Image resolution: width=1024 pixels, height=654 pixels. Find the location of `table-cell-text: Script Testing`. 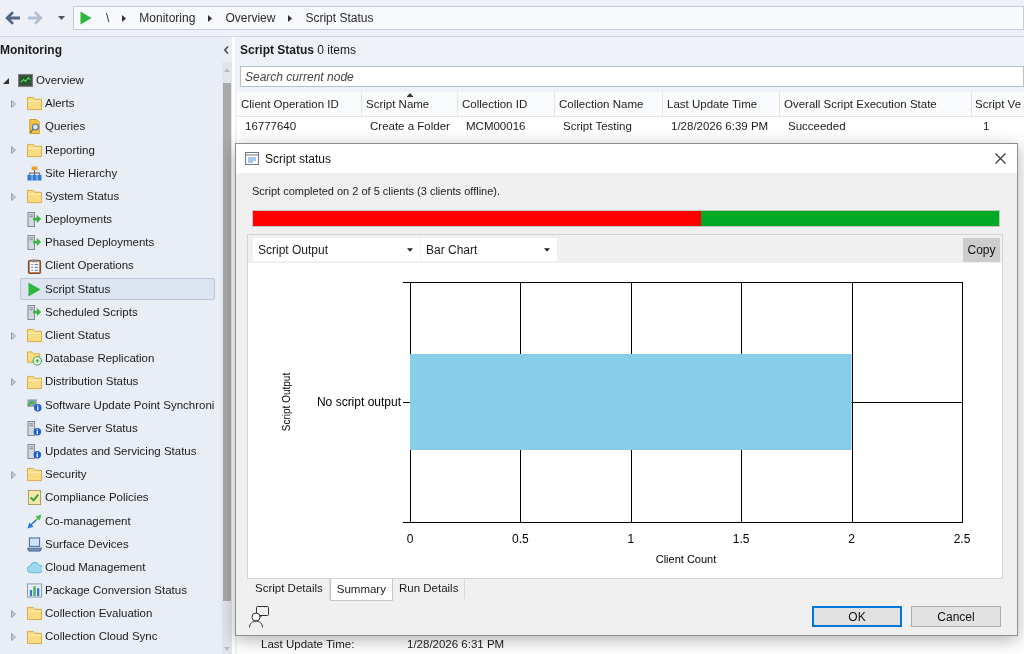

table-cell-text: Script Testing is located at coordinates (597, 126).